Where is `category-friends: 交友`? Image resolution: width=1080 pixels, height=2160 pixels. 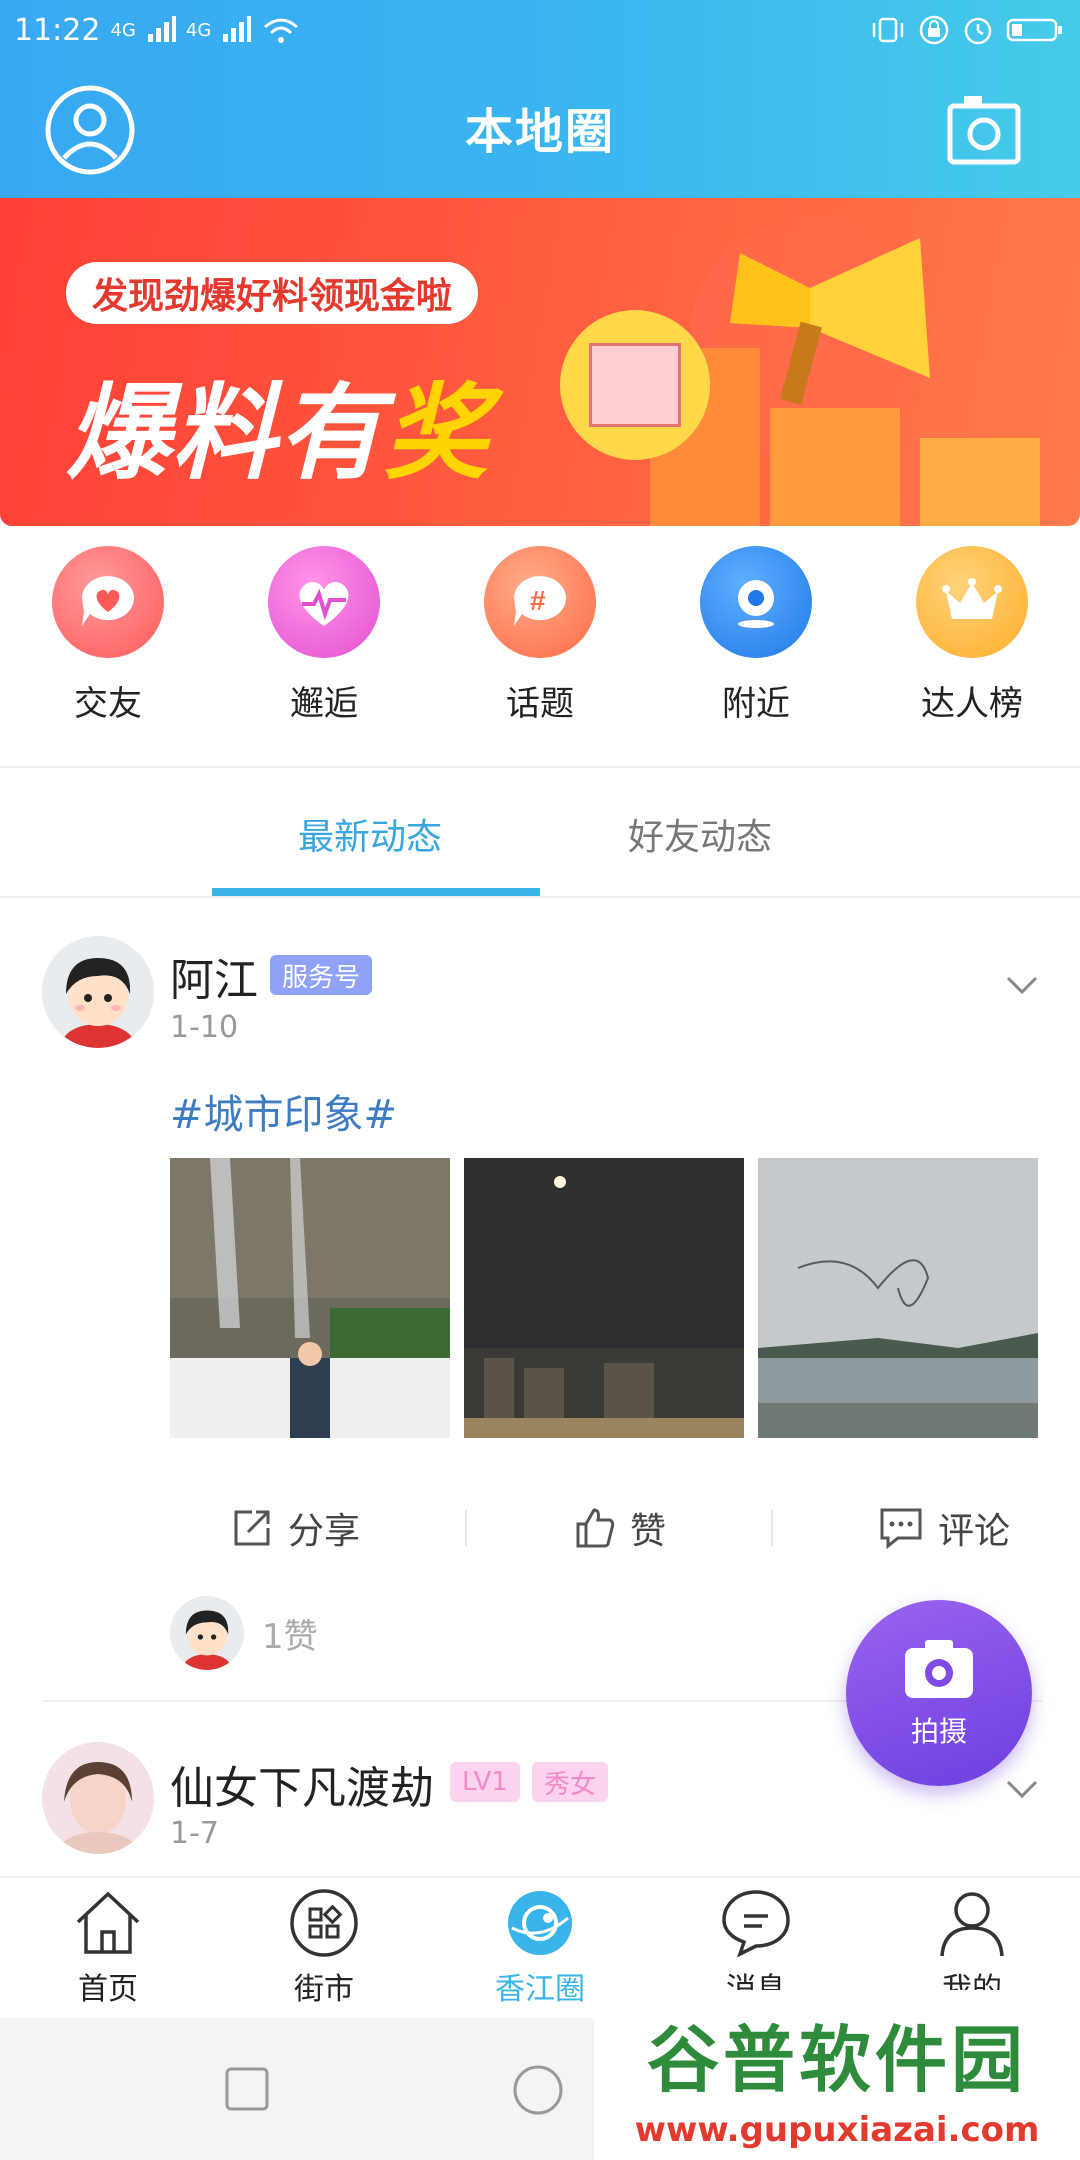
category-friends: 交友 is located at coordinates (108, 651).